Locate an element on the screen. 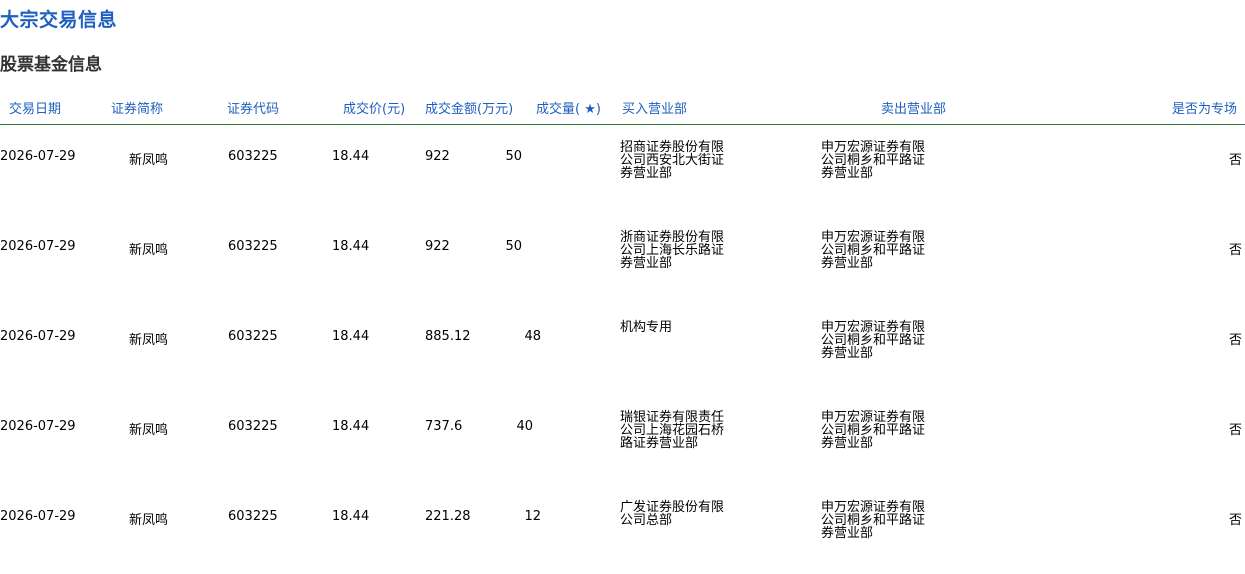  header-trade-date: 交易日期 is located at coordinates (35, 107).